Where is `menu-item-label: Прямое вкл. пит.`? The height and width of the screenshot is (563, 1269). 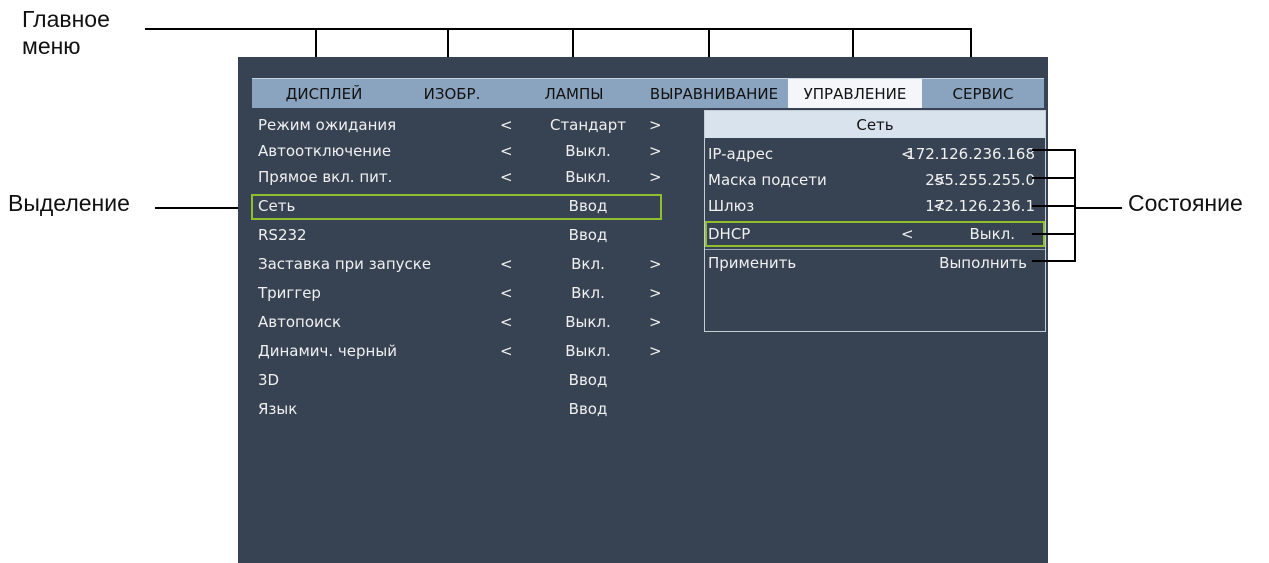
menu-item-label: Прямое вкл. пит. is located at coordinates (325, 177).